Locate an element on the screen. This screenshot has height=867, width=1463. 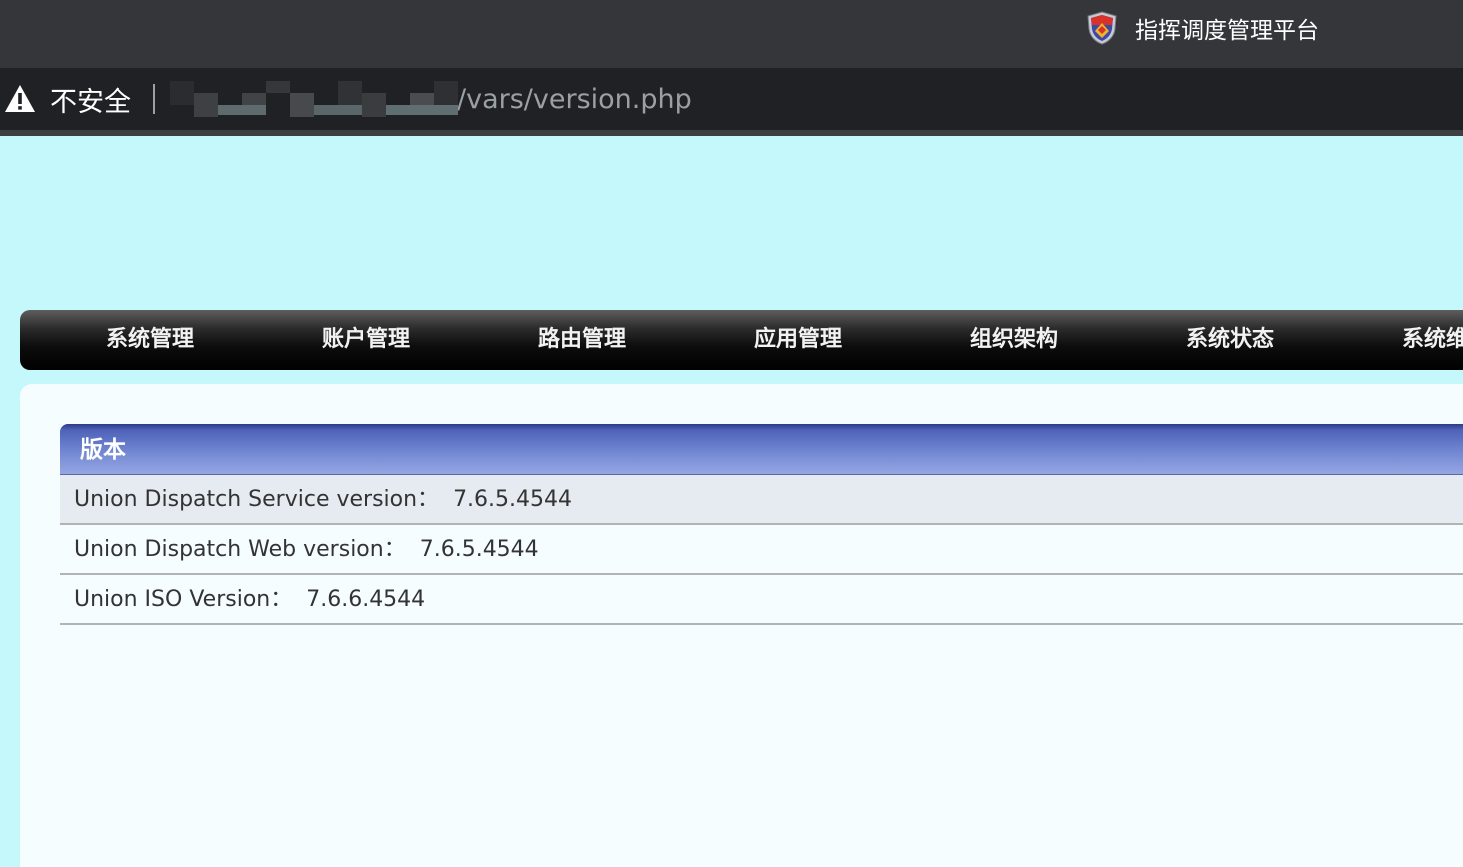
address-bar: 不安全 /vars/version.php is located at coordinates (731, 99).